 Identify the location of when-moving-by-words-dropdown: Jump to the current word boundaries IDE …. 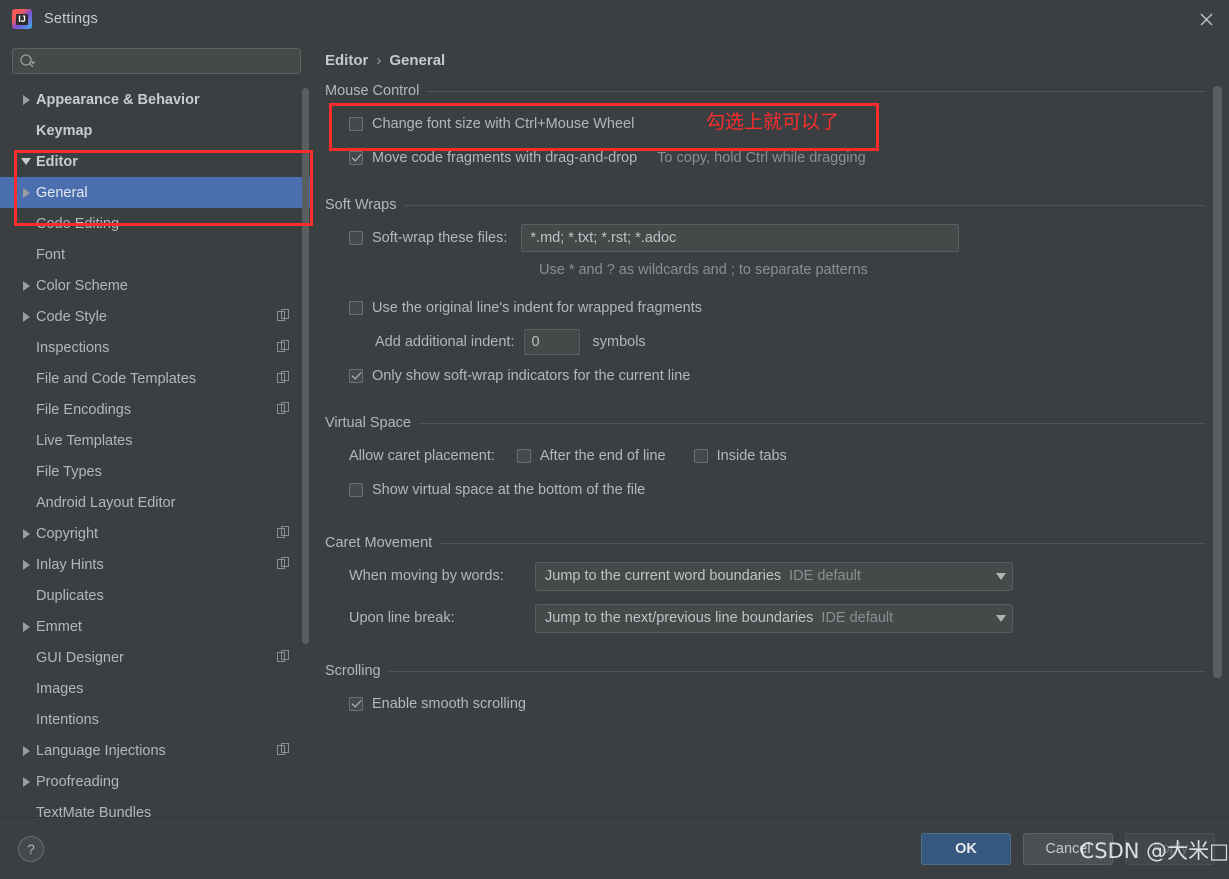
(774, 576).